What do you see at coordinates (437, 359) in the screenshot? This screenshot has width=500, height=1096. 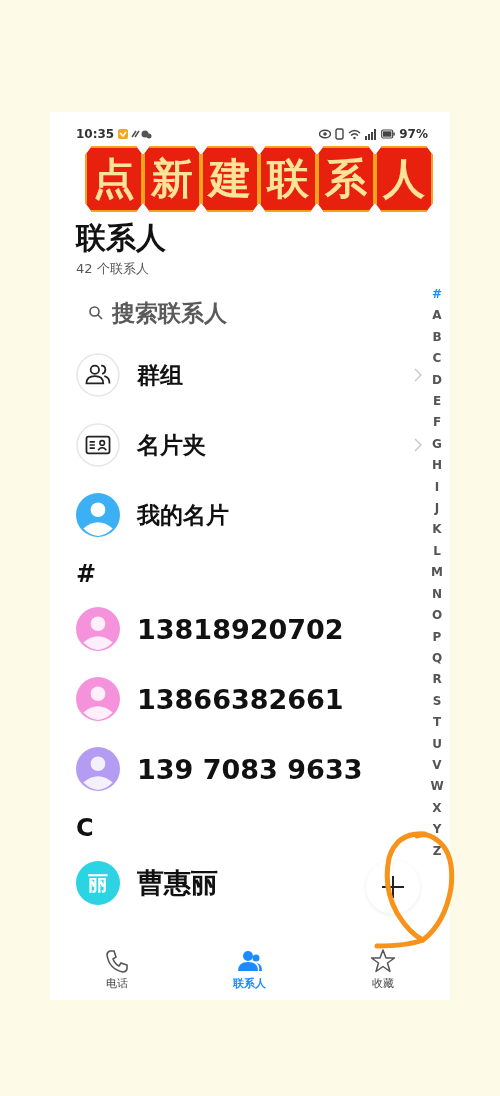 I see `index-letter: C` at bounding box center [437, 359].